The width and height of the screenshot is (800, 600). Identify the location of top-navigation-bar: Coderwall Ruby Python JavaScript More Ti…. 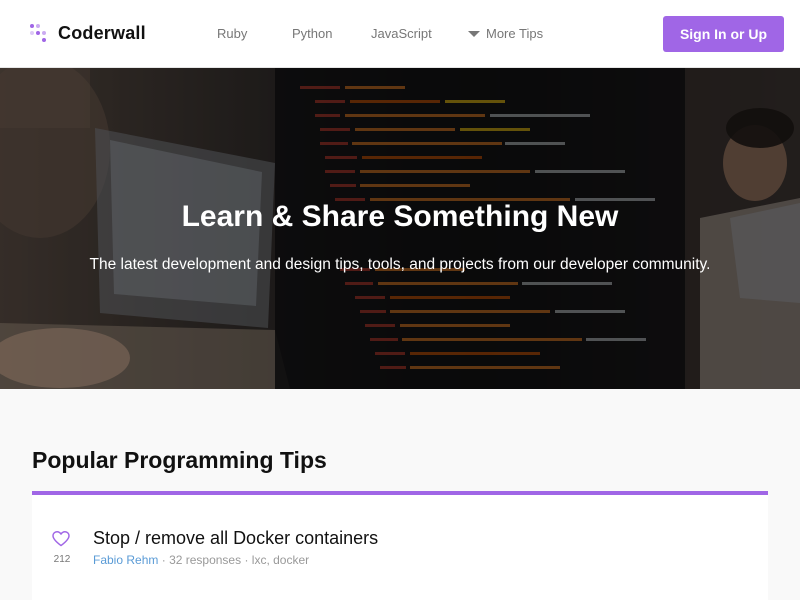
(400, 34).